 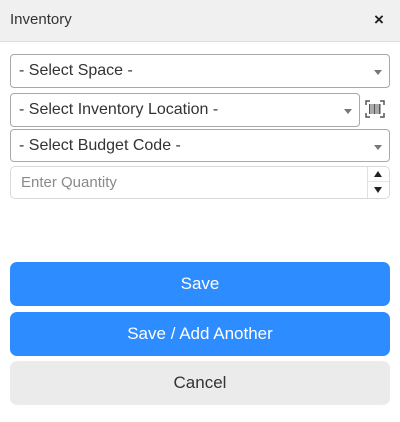 I want to click on quantity-input, so click(x=189, y=182).